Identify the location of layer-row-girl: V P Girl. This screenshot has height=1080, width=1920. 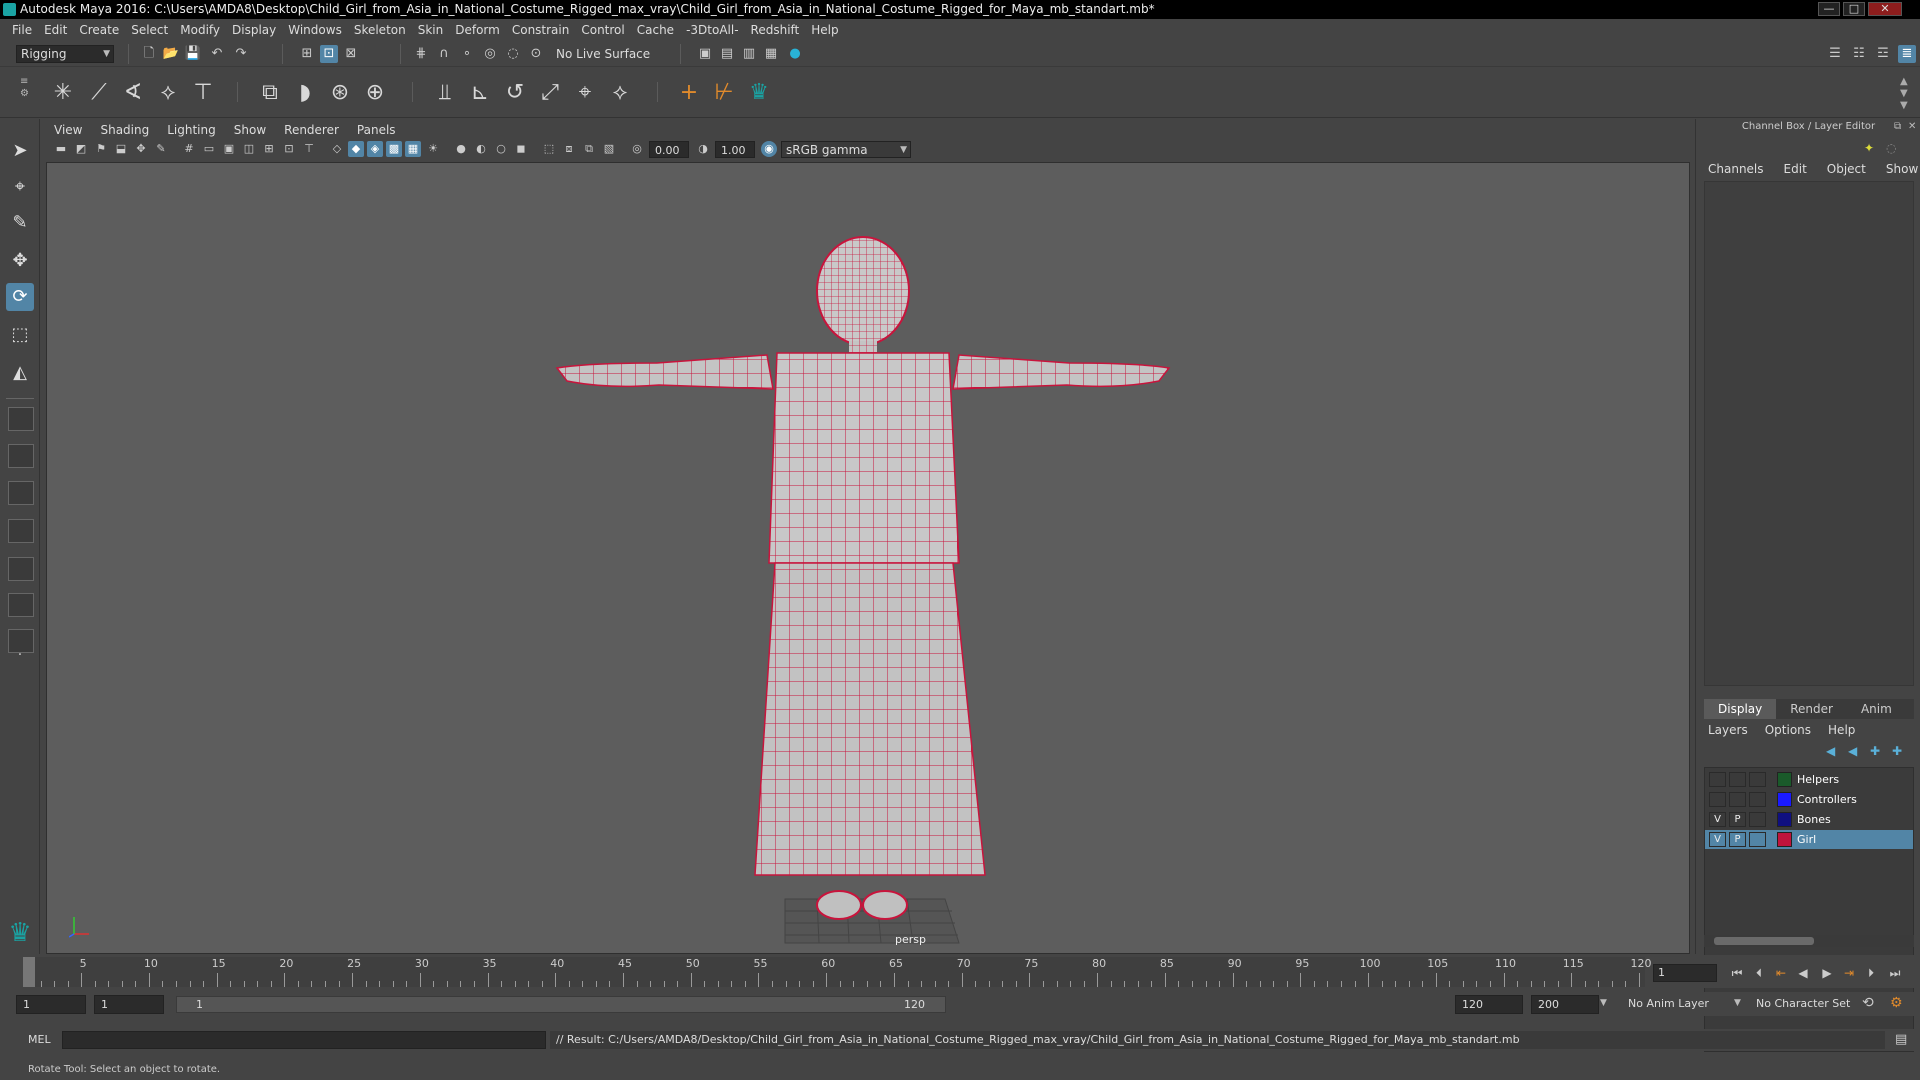
(1809, 839).